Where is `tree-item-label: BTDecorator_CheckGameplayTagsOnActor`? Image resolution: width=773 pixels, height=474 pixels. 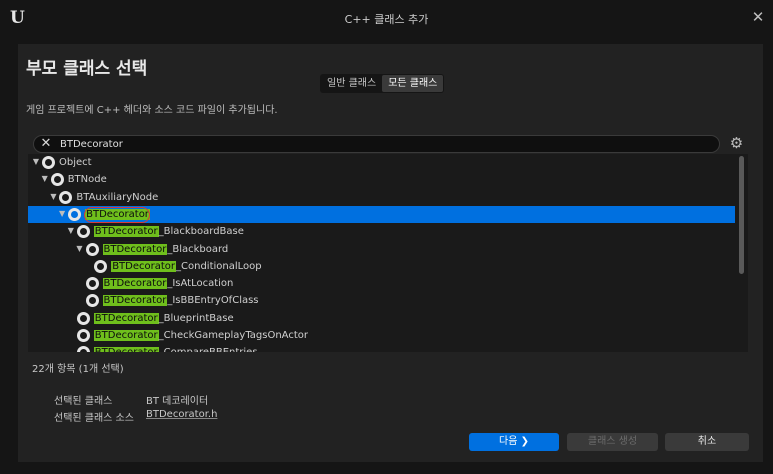 tree-item-label: BTDecorator_CheckGameplayTagsOnActor is located at coordinates (200, 335).